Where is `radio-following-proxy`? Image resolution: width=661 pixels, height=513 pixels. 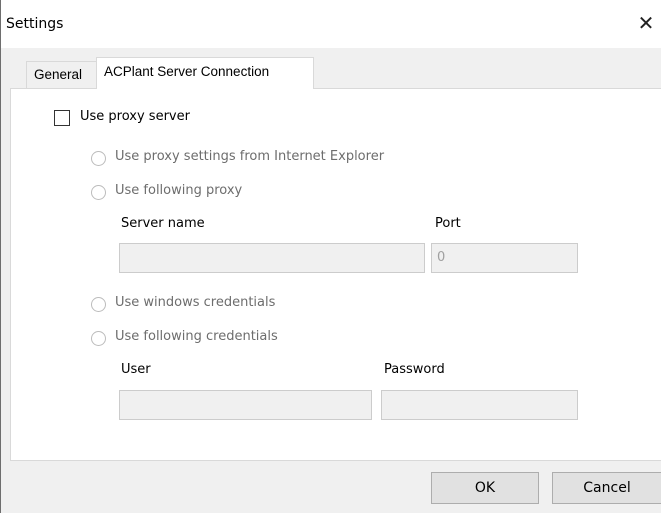
radio-following-proxy is located at coordinates (98, 192).